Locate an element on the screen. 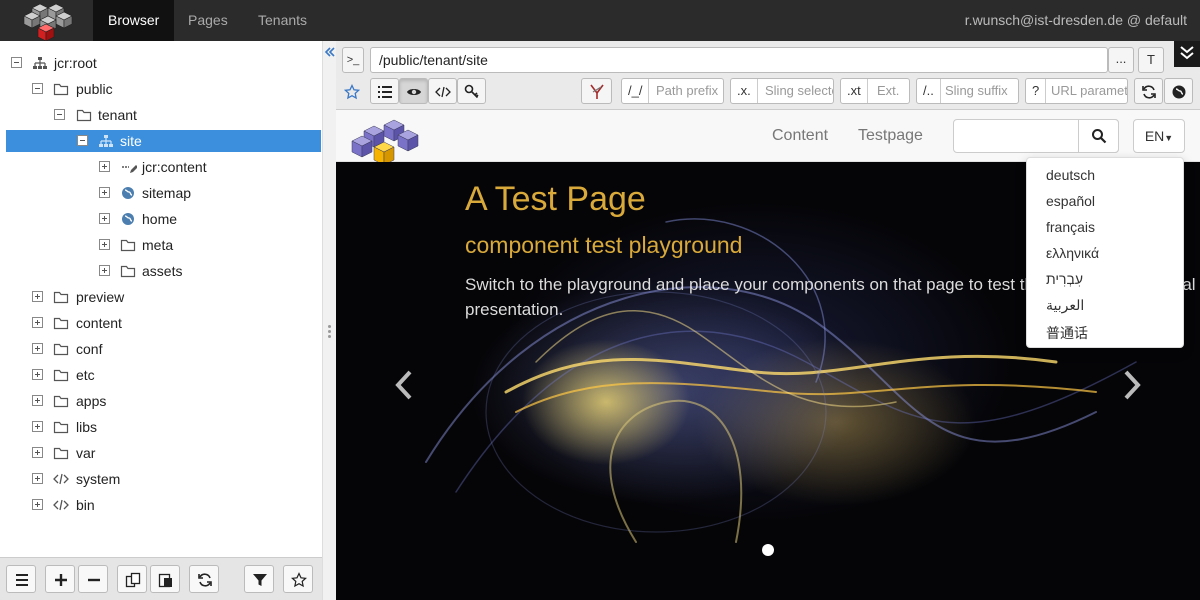 Image resolution: width=1200 pixels, height=600 pixels. tree-node-conf: conf is located at coordinates (164, 349).